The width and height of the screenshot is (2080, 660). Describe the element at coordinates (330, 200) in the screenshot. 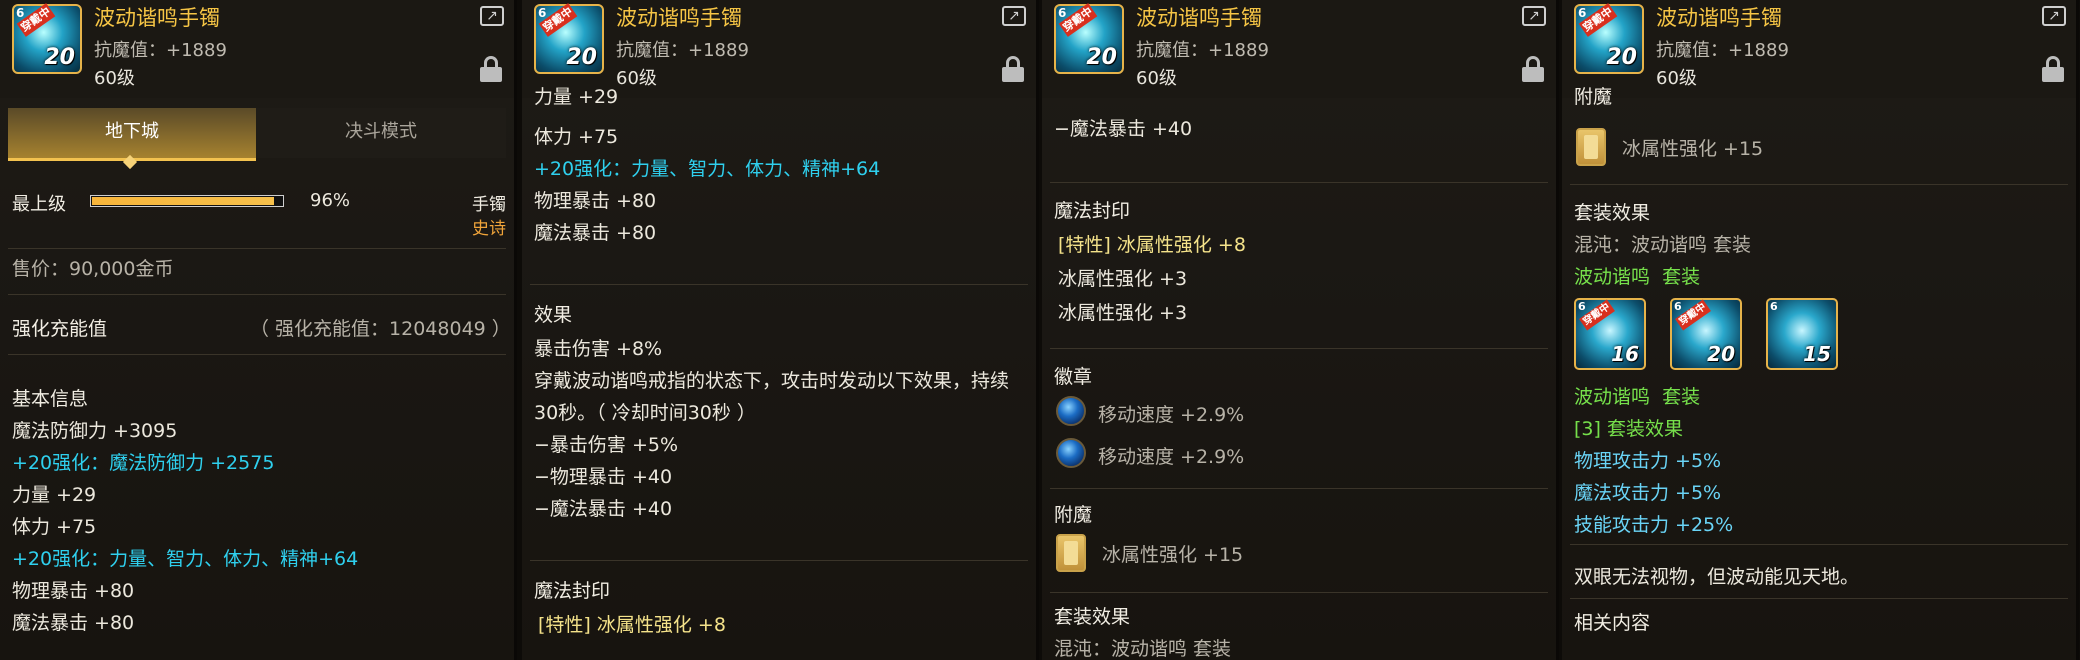

I see `grade-percent: 96%` at that location.